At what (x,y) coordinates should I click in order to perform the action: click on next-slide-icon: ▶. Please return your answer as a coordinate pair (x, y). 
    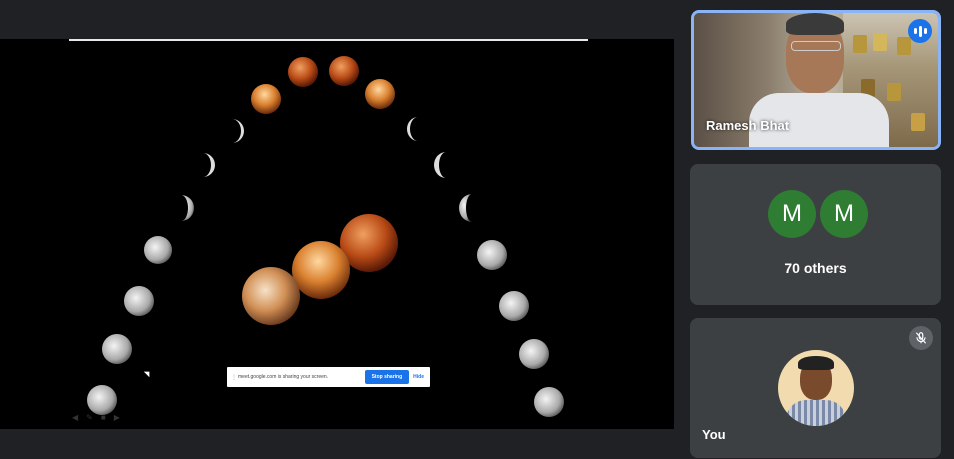
    Looking at the image, I should click on (117, 417).